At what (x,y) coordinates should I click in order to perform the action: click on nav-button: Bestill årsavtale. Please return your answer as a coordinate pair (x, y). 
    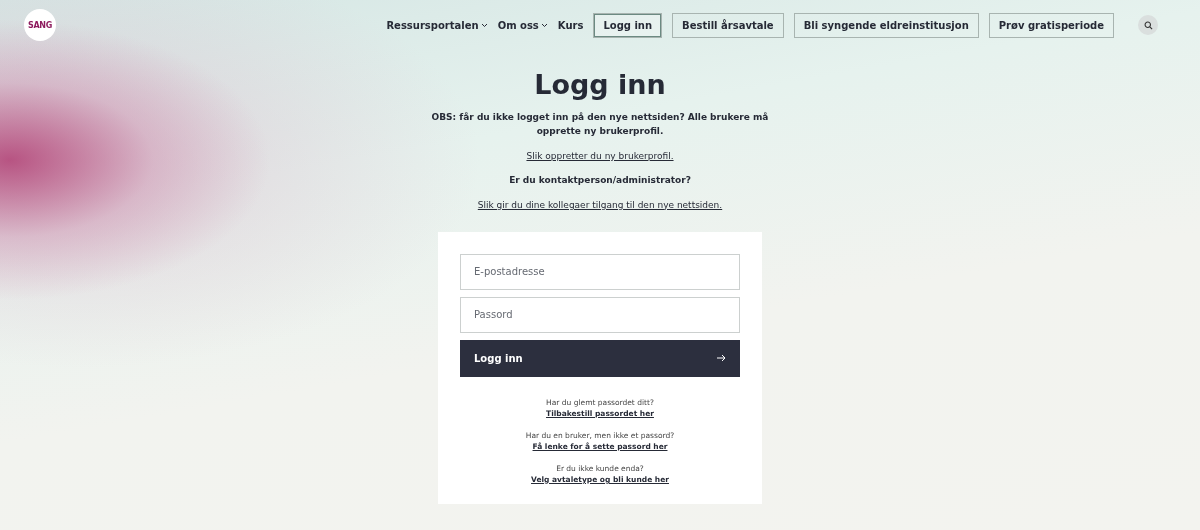
    Looking at the image, I should click on (728, 25).